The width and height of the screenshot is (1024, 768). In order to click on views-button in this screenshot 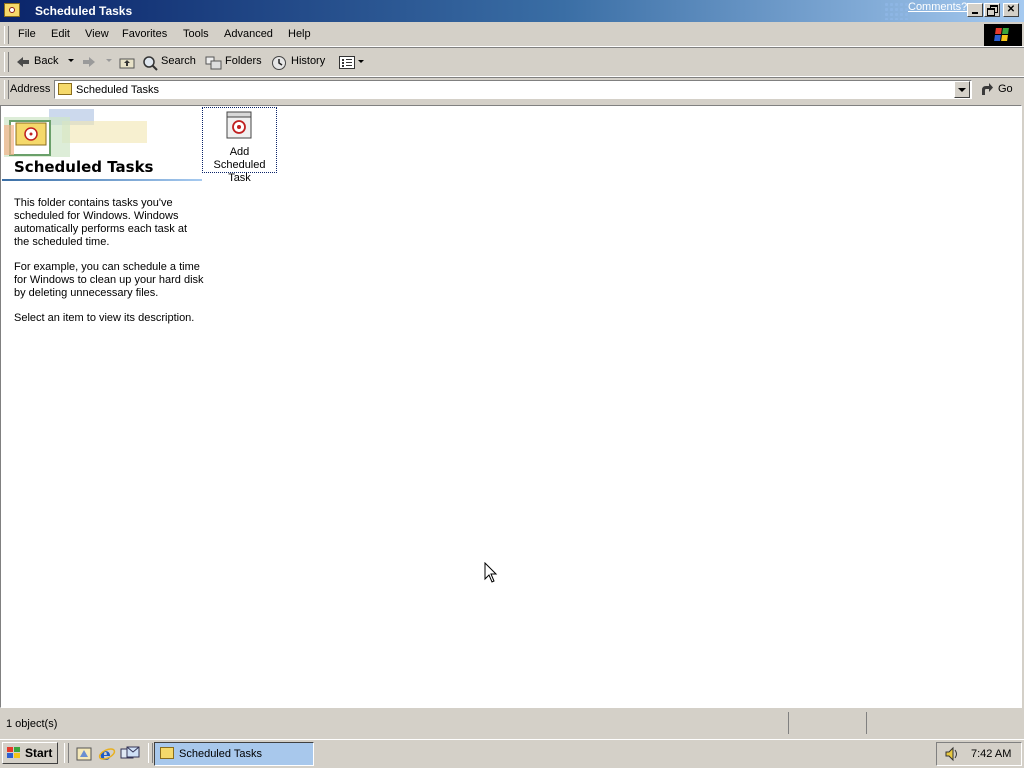, I will do `click(351, 63)`.